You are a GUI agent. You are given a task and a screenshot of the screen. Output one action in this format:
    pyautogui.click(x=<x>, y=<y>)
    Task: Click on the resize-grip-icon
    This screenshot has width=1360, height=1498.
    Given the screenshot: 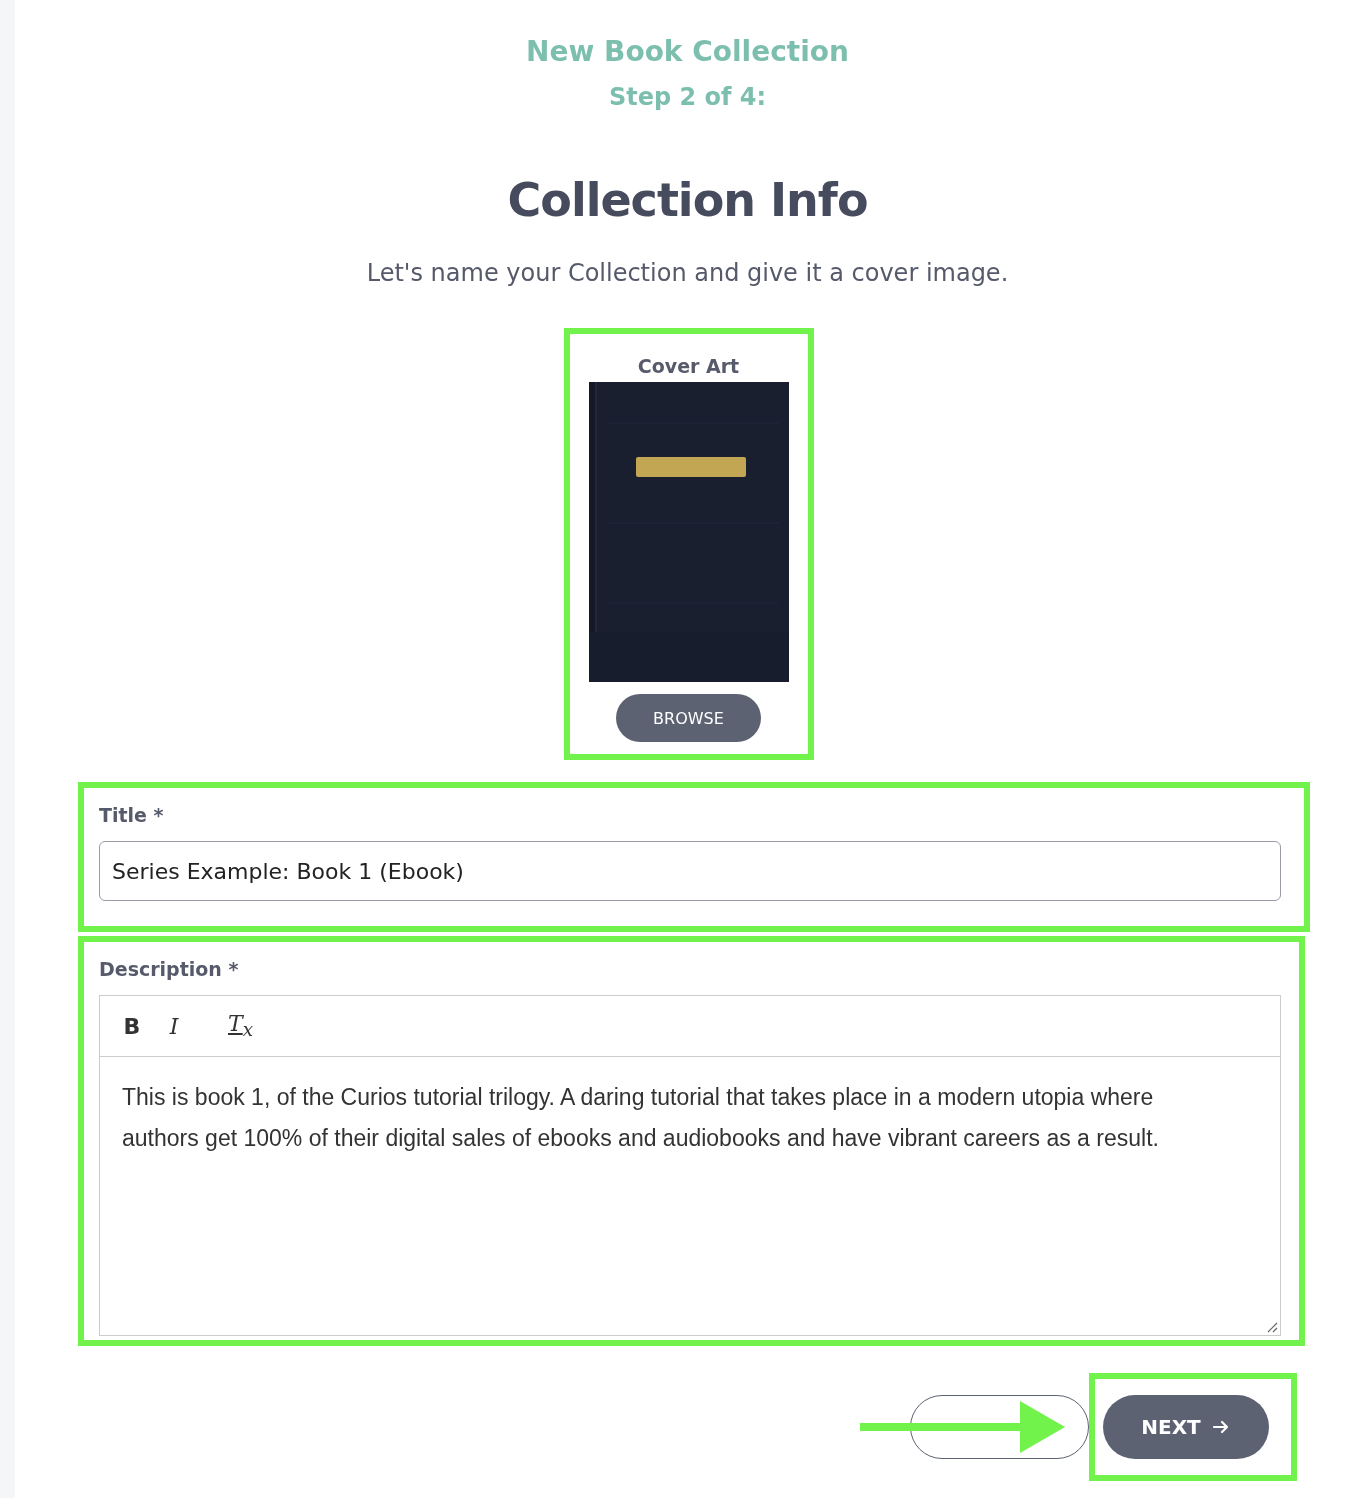 What is the action you would take?
    pyautogui.click(x=1272, y=1327)
    